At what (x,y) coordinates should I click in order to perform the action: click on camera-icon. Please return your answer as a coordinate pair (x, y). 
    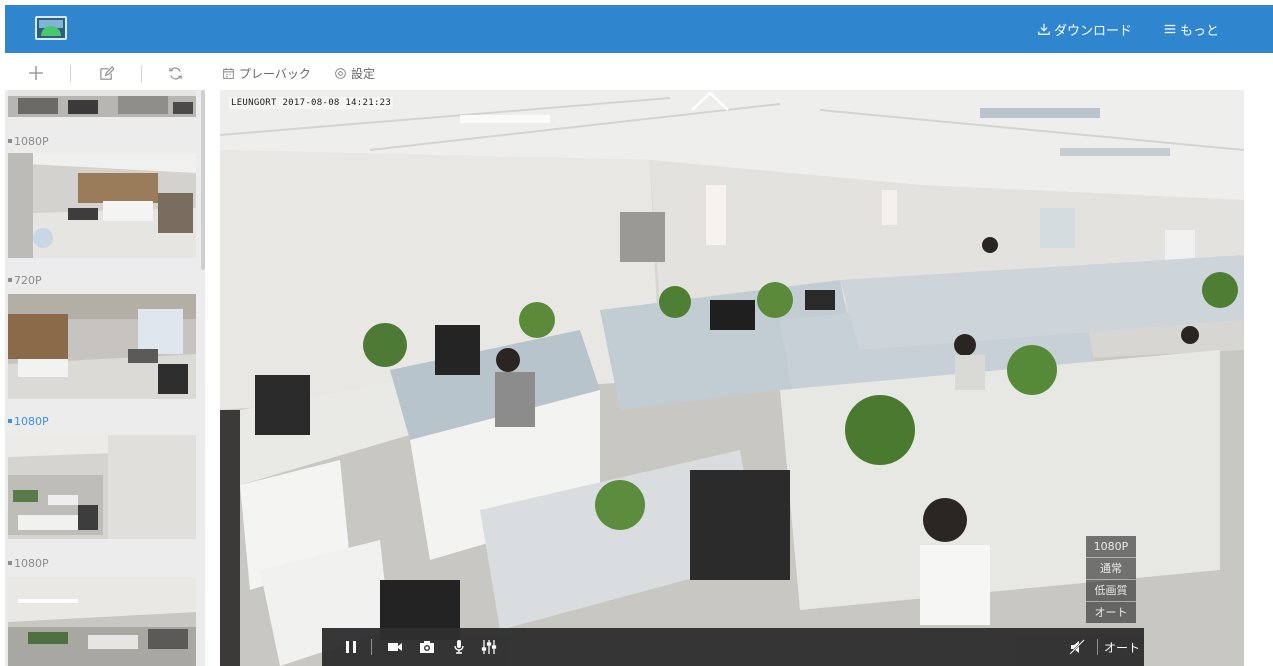
    Looking at the image, I should click on (427, 647).